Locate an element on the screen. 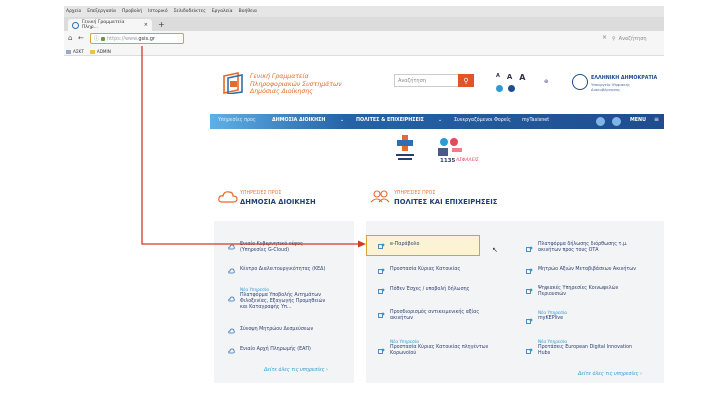 This screenshot has width=710, height=412. browser-search-box: ⚲ Αναζήτηση is located at coordinates (638, 38).